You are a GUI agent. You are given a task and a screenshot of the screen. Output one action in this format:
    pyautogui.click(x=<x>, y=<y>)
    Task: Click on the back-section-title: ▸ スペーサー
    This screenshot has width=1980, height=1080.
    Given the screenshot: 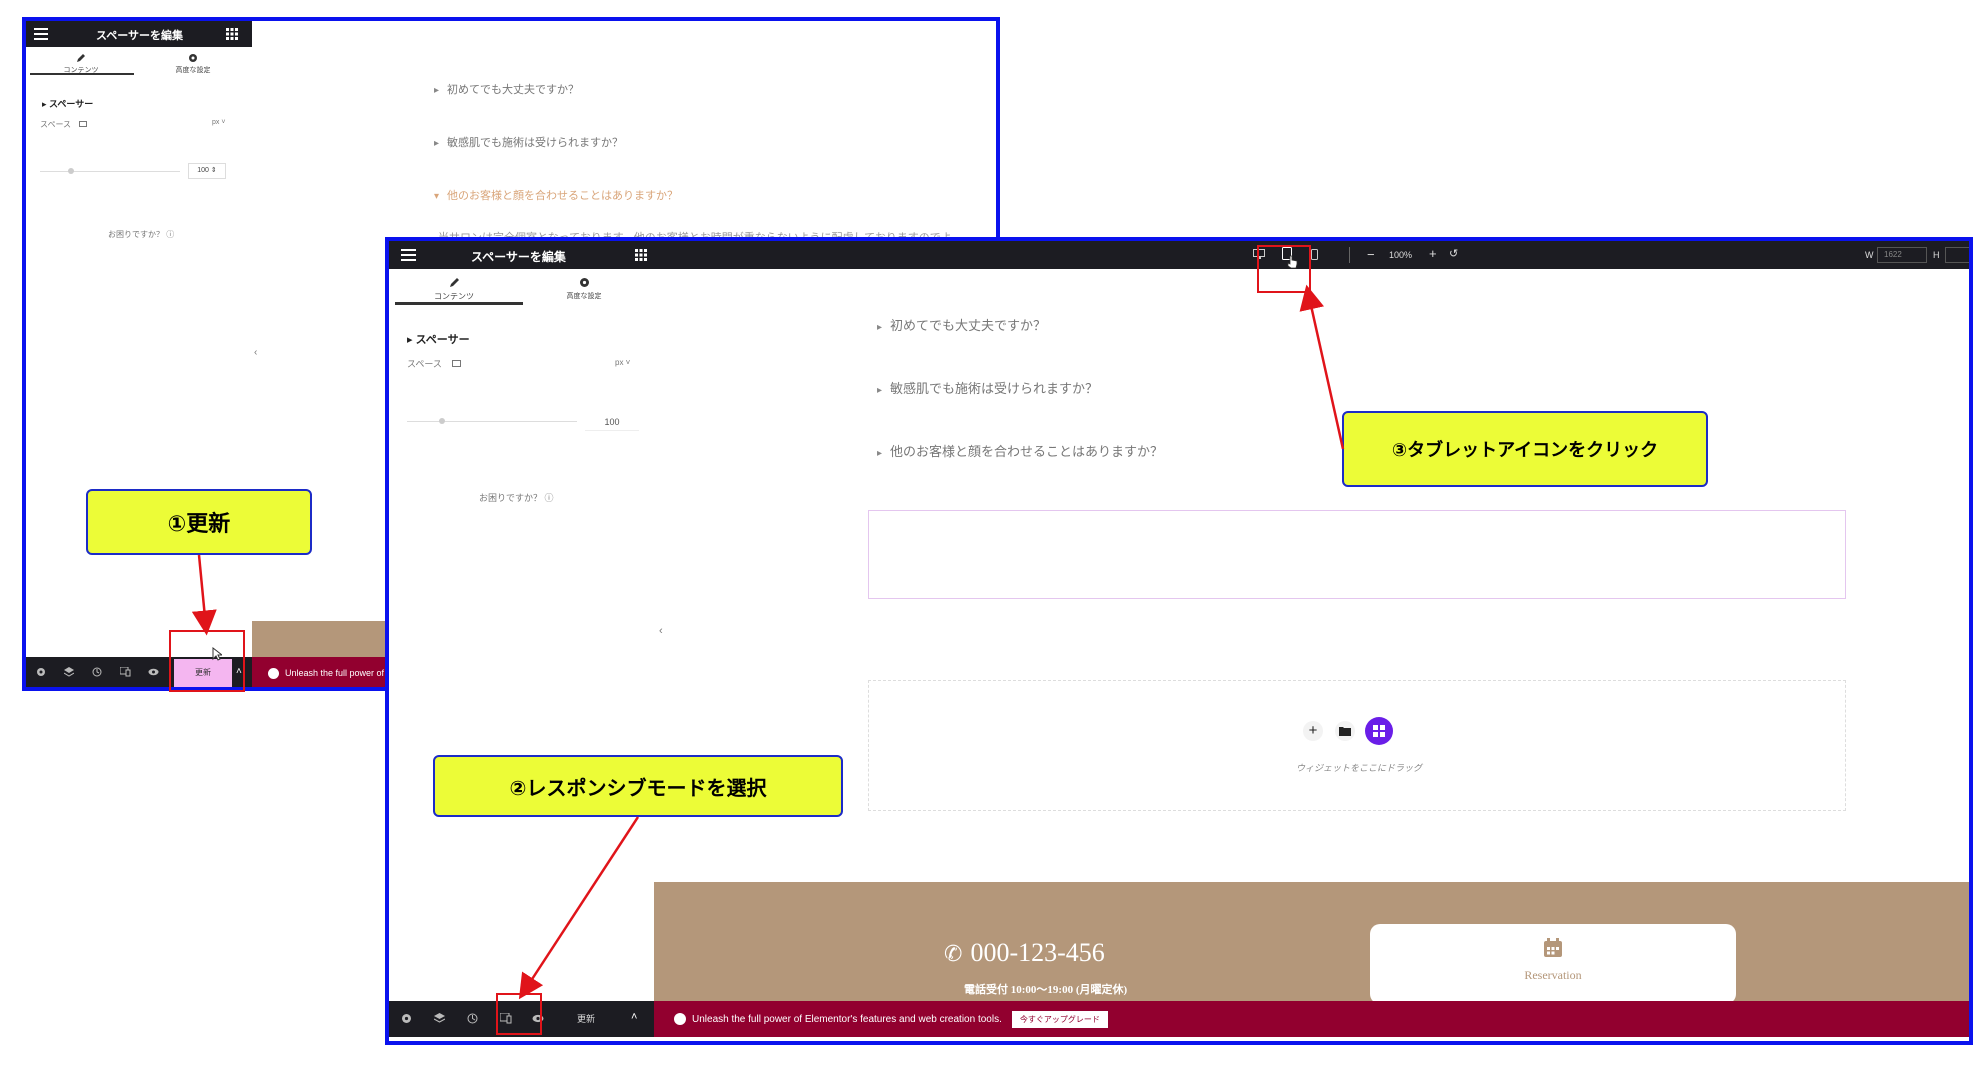 What is the action you would take?
    pyautogui.click(x=67, y=103)
    